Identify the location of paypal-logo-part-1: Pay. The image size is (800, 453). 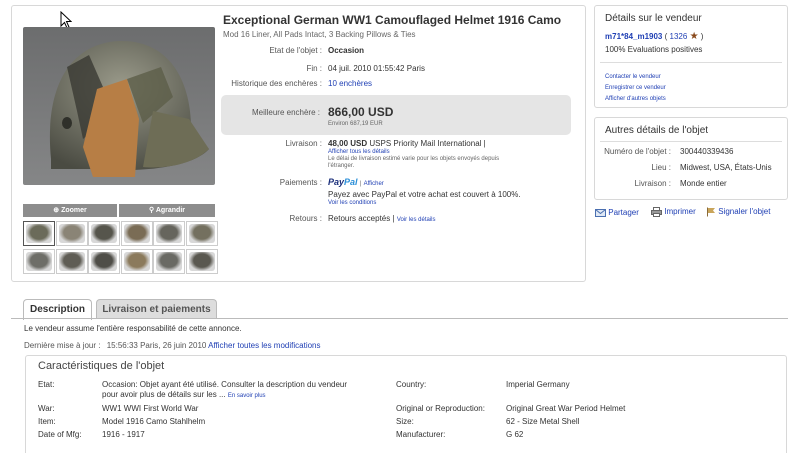
(336, 182).